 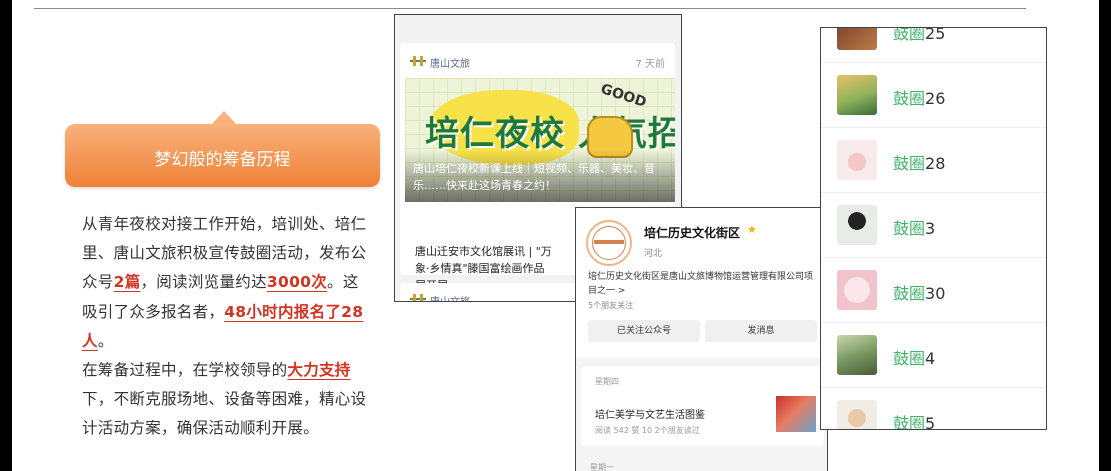 What do you see at coordinates (650, 64) in the screenshot?
I see `feed-time: 7 天前` at bounding box center [650, 64].